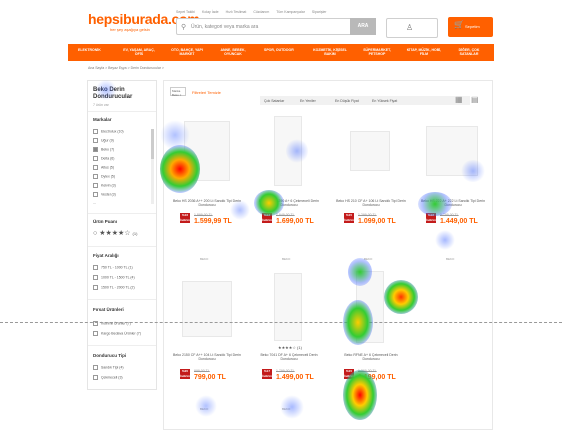 The image size is (562, 435). I want to click on brand-filter: Electrolux (10), so click(108, 131).